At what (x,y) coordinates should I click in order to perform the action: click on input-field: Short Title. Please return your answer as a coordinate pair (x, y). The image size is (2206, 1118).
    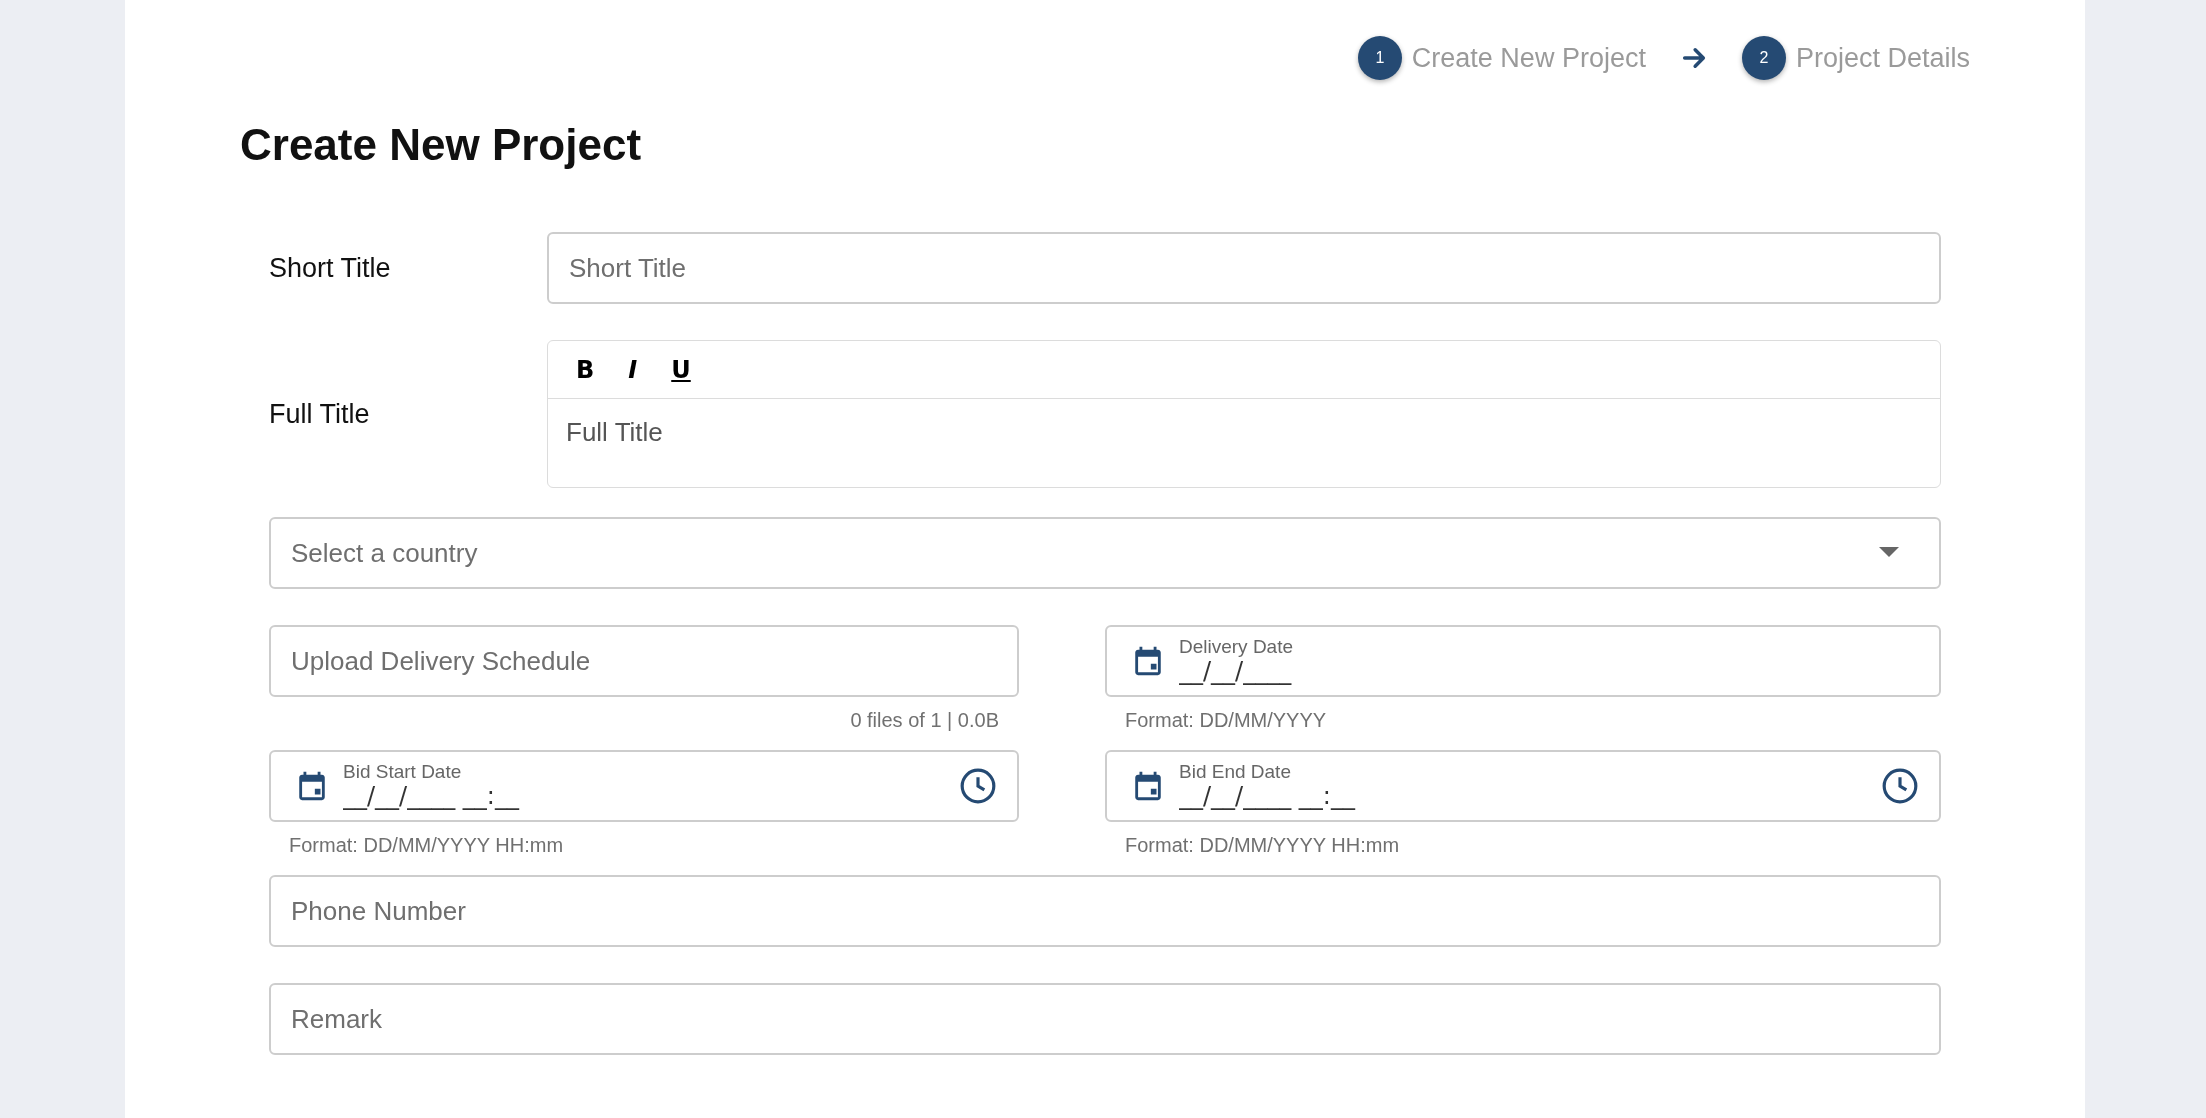
    Looking at the image, I should click on (1244, 268).